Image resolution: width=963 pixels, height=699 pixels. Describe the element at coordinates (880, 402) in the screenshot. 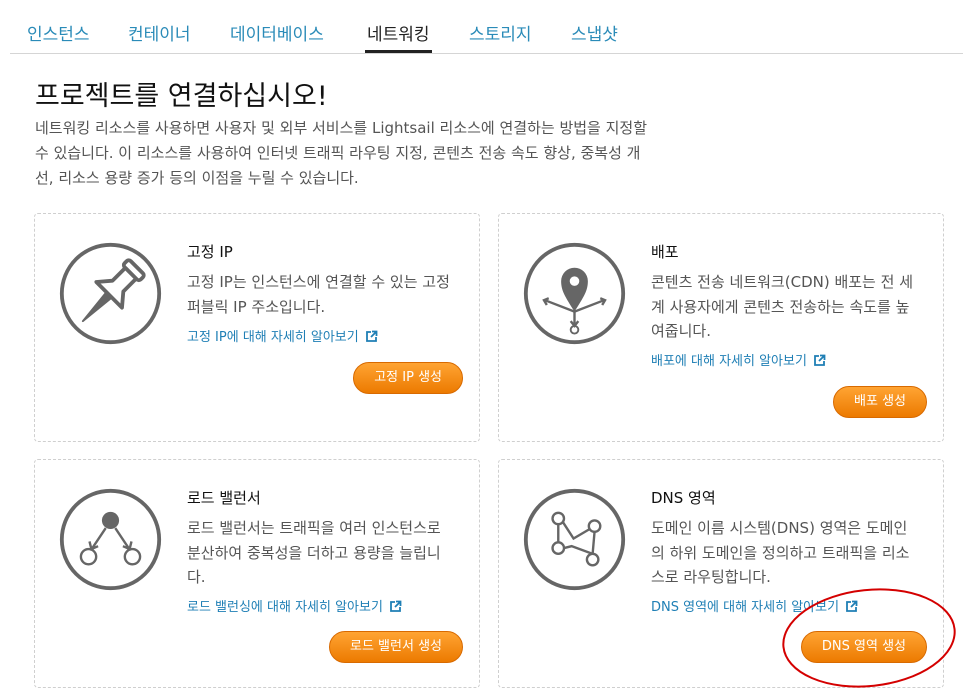

I see `create-distribution-button: 배포 생성` at that location.